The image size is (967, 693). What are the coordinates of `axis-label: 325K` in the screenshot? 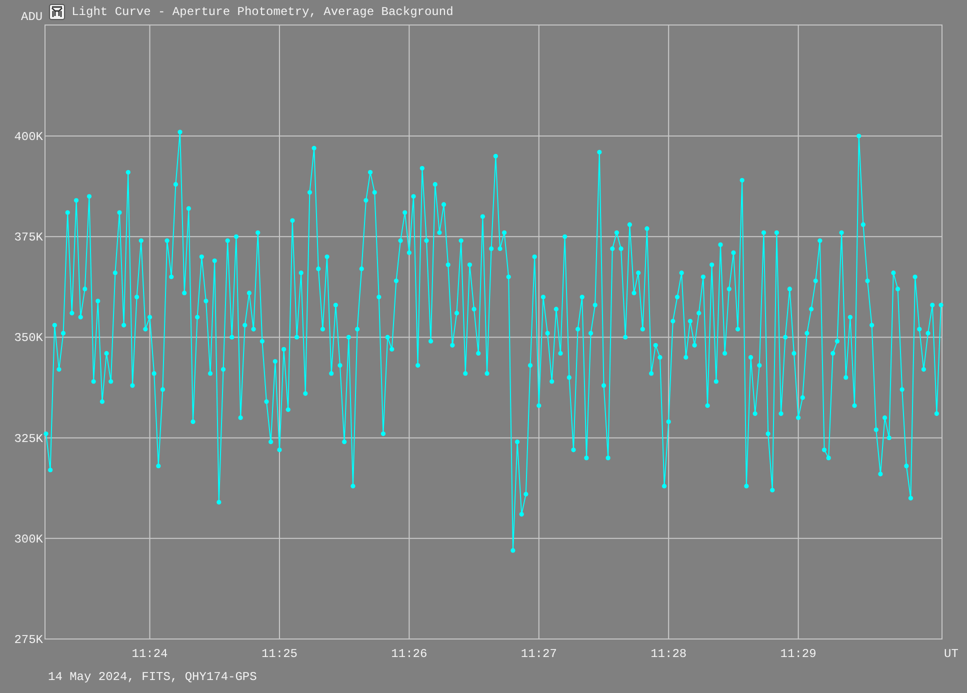 It's located at (28, 439).